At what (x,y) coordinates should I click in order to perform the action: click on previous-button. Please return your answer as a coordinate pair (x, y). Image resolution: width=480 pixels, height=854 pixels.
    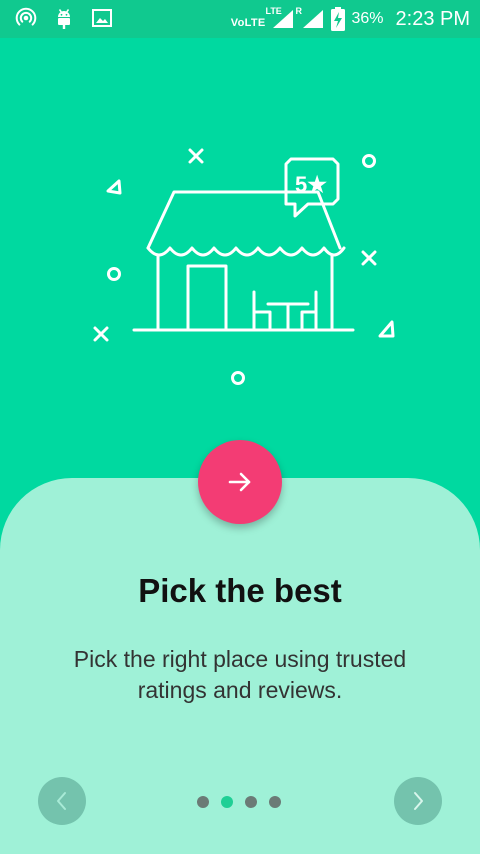
    Looking at the image, I should click on (62, 801).